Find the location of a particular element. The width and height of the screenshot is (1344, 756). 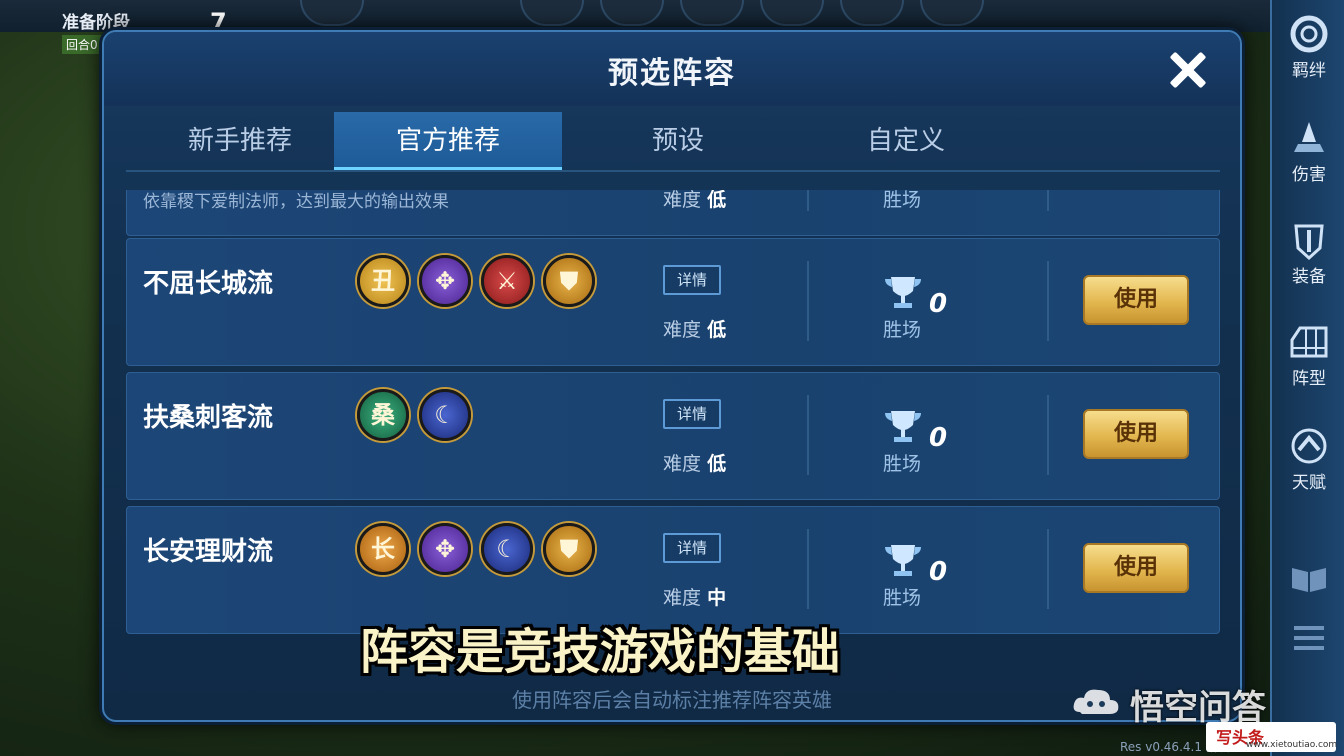

lineup-desc: 依靠稷下爱制法师，达到最大的输出效果 is located at coordinates (296, 202).